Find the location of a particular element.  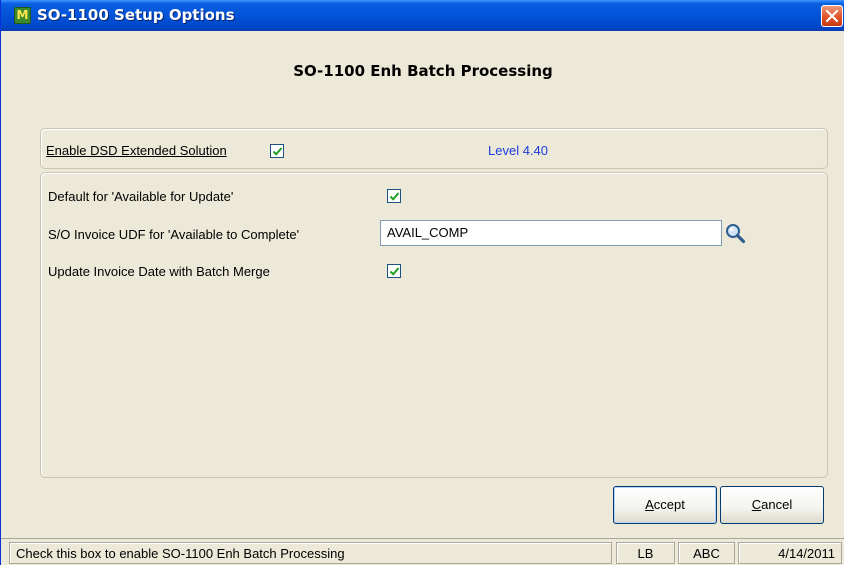

status-date: 4/14/2011 is located at coordinates (790, 553).